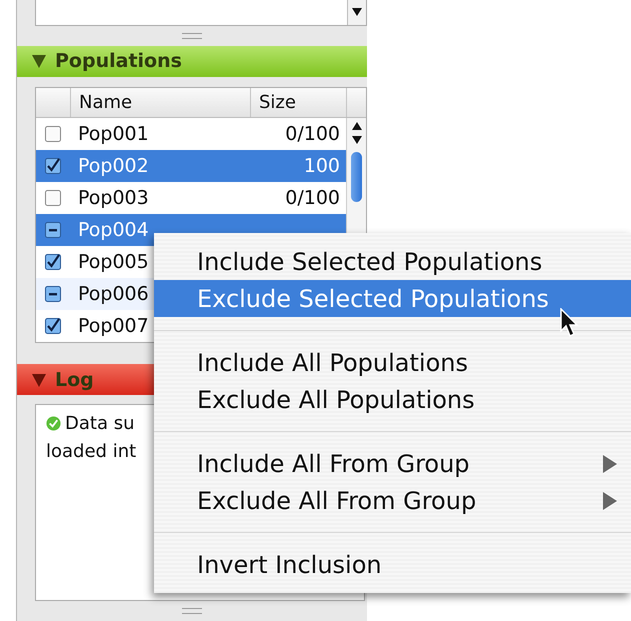 This screenshot has width=631, height=621. What do you see at coordinates (113, 133) in the screenshot?
I see `name-cell: Pop001` at bounding box center [113, 133].